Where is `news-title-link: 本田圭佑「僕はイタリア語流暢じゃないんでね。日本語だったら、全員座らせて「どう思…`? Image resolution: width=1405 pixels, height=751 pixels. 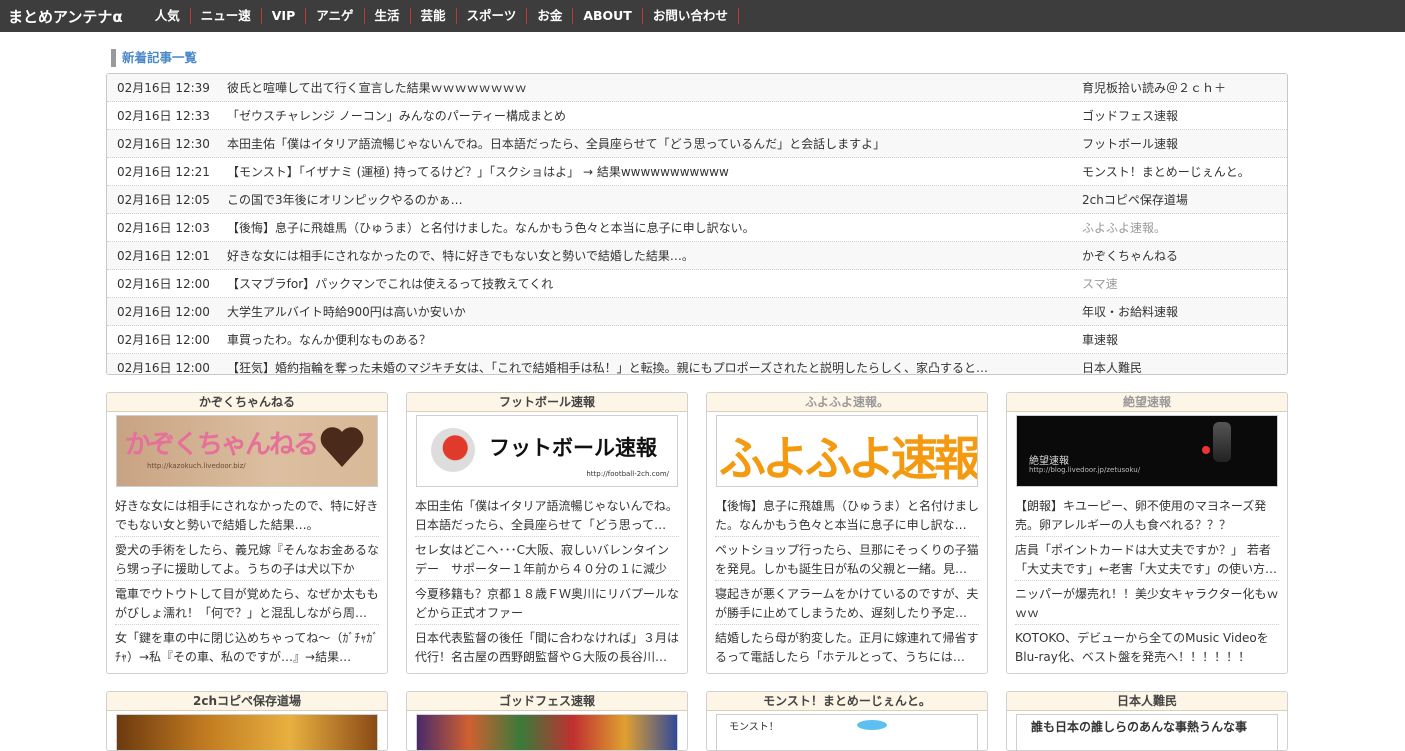 news-title-link: 本田圭佑「僕はイタリア語流暢じゃないんでね。日本語だったら、全員座らせて「どう思… is located at coordinates (654, 143).